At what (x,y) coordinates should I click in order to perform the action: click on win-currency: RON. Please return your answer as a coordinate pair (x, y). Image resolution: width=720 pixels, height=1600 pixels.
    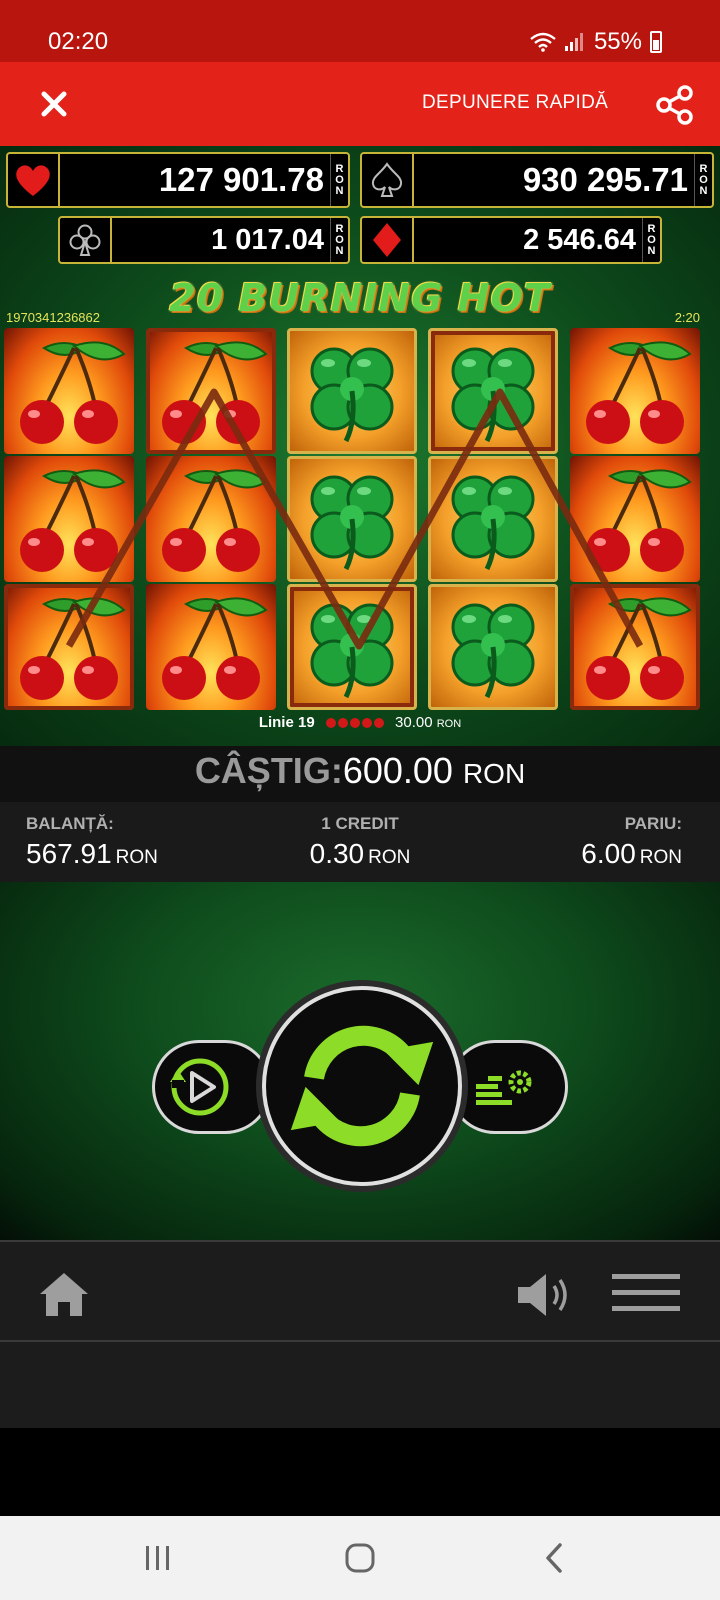
    Looking at the image, I should click on (494, 773).